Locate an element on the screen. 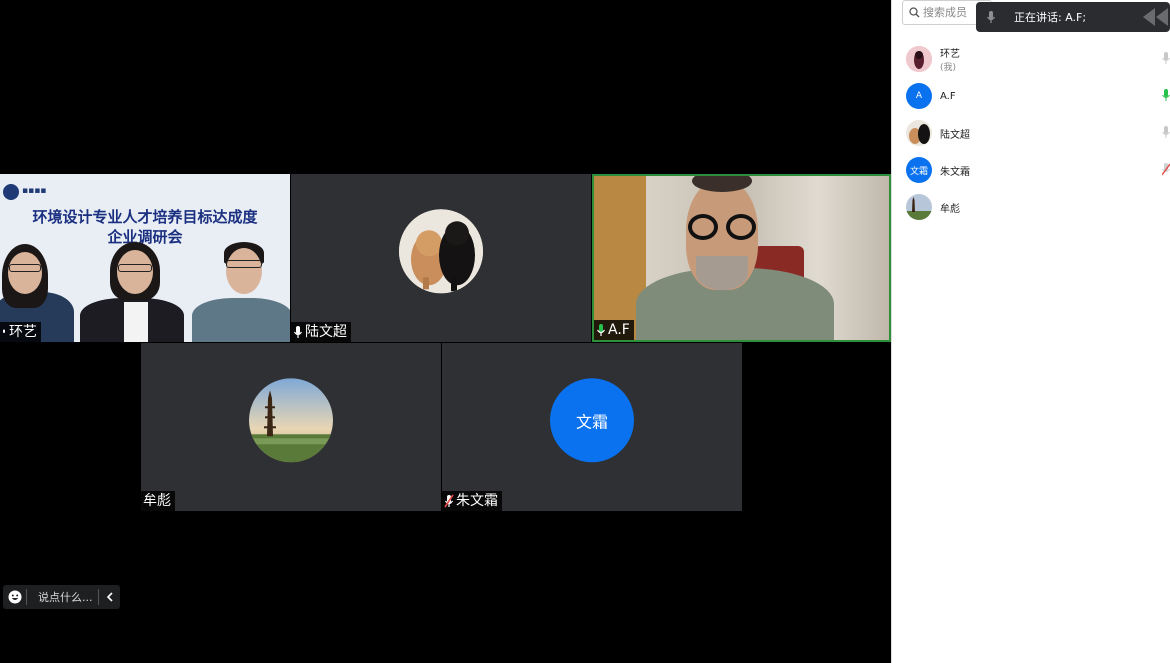 This screenshot has height=663, width=1170. search-icon is located at coordinates (914, 12).